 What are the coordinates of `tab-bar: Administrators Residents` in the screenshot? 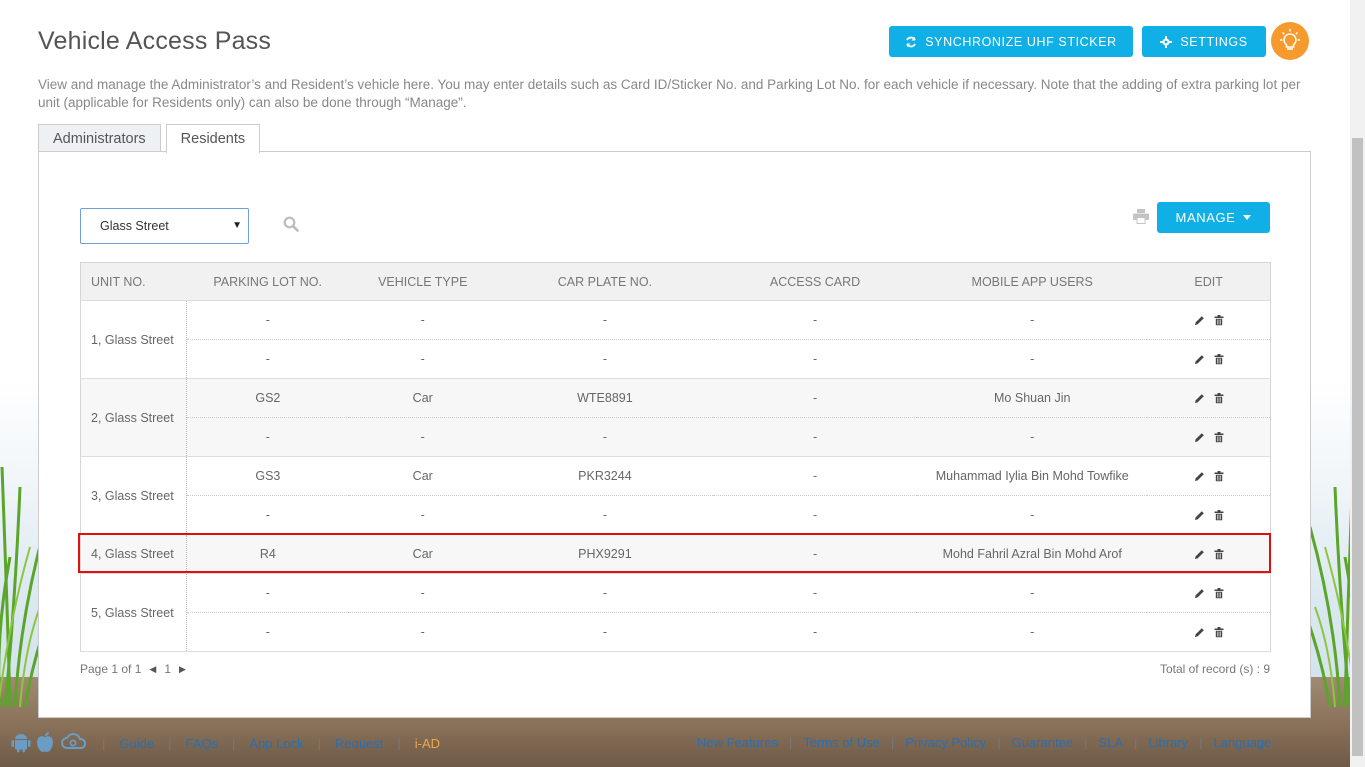 It's located at (151, 138).